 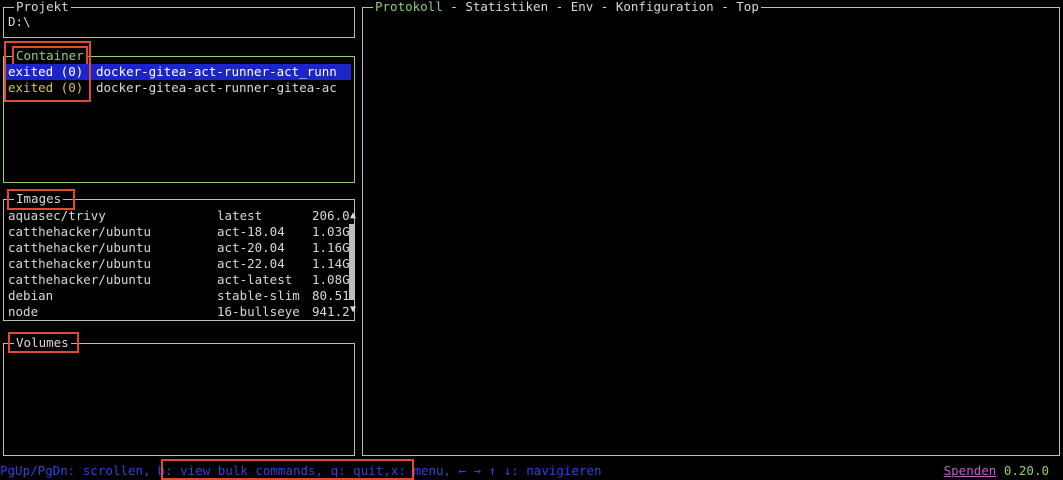 What do you see at coordinates (179, 19) in the screenshot?
I see `project-panel: Projekt D:\` at bounding box center [179, 19].